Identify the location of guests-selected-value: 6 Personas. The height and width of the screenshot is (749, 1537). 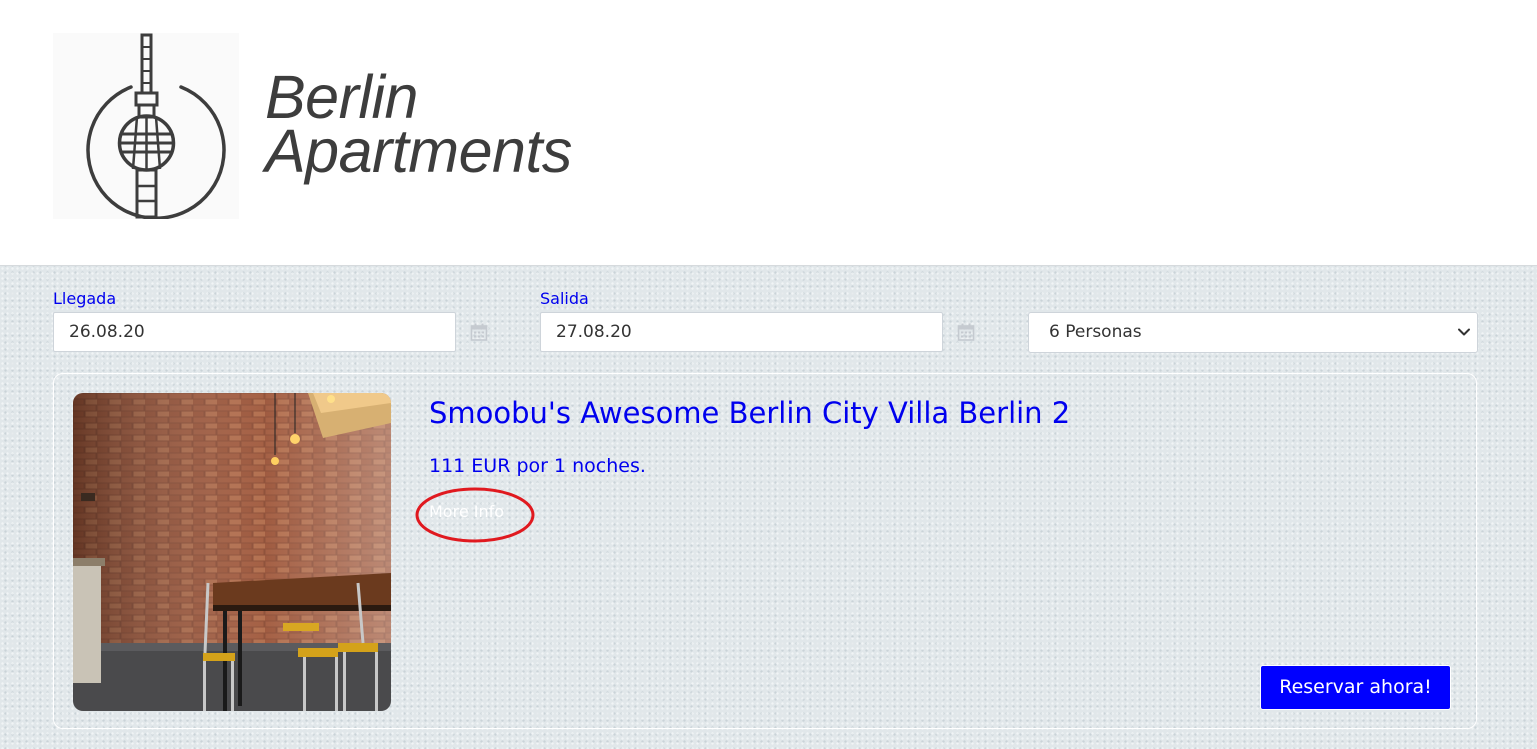
(1095, 332).